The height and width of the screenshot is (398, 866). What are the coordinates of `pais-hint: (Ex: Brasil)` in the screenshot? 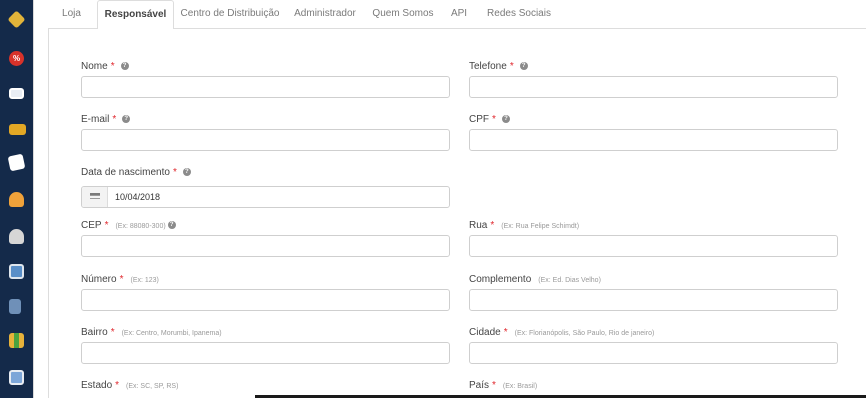 It's located at (520, 386).